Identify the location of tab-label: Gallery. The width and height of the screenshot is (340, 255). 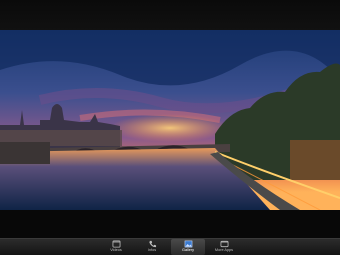
(188, 250).